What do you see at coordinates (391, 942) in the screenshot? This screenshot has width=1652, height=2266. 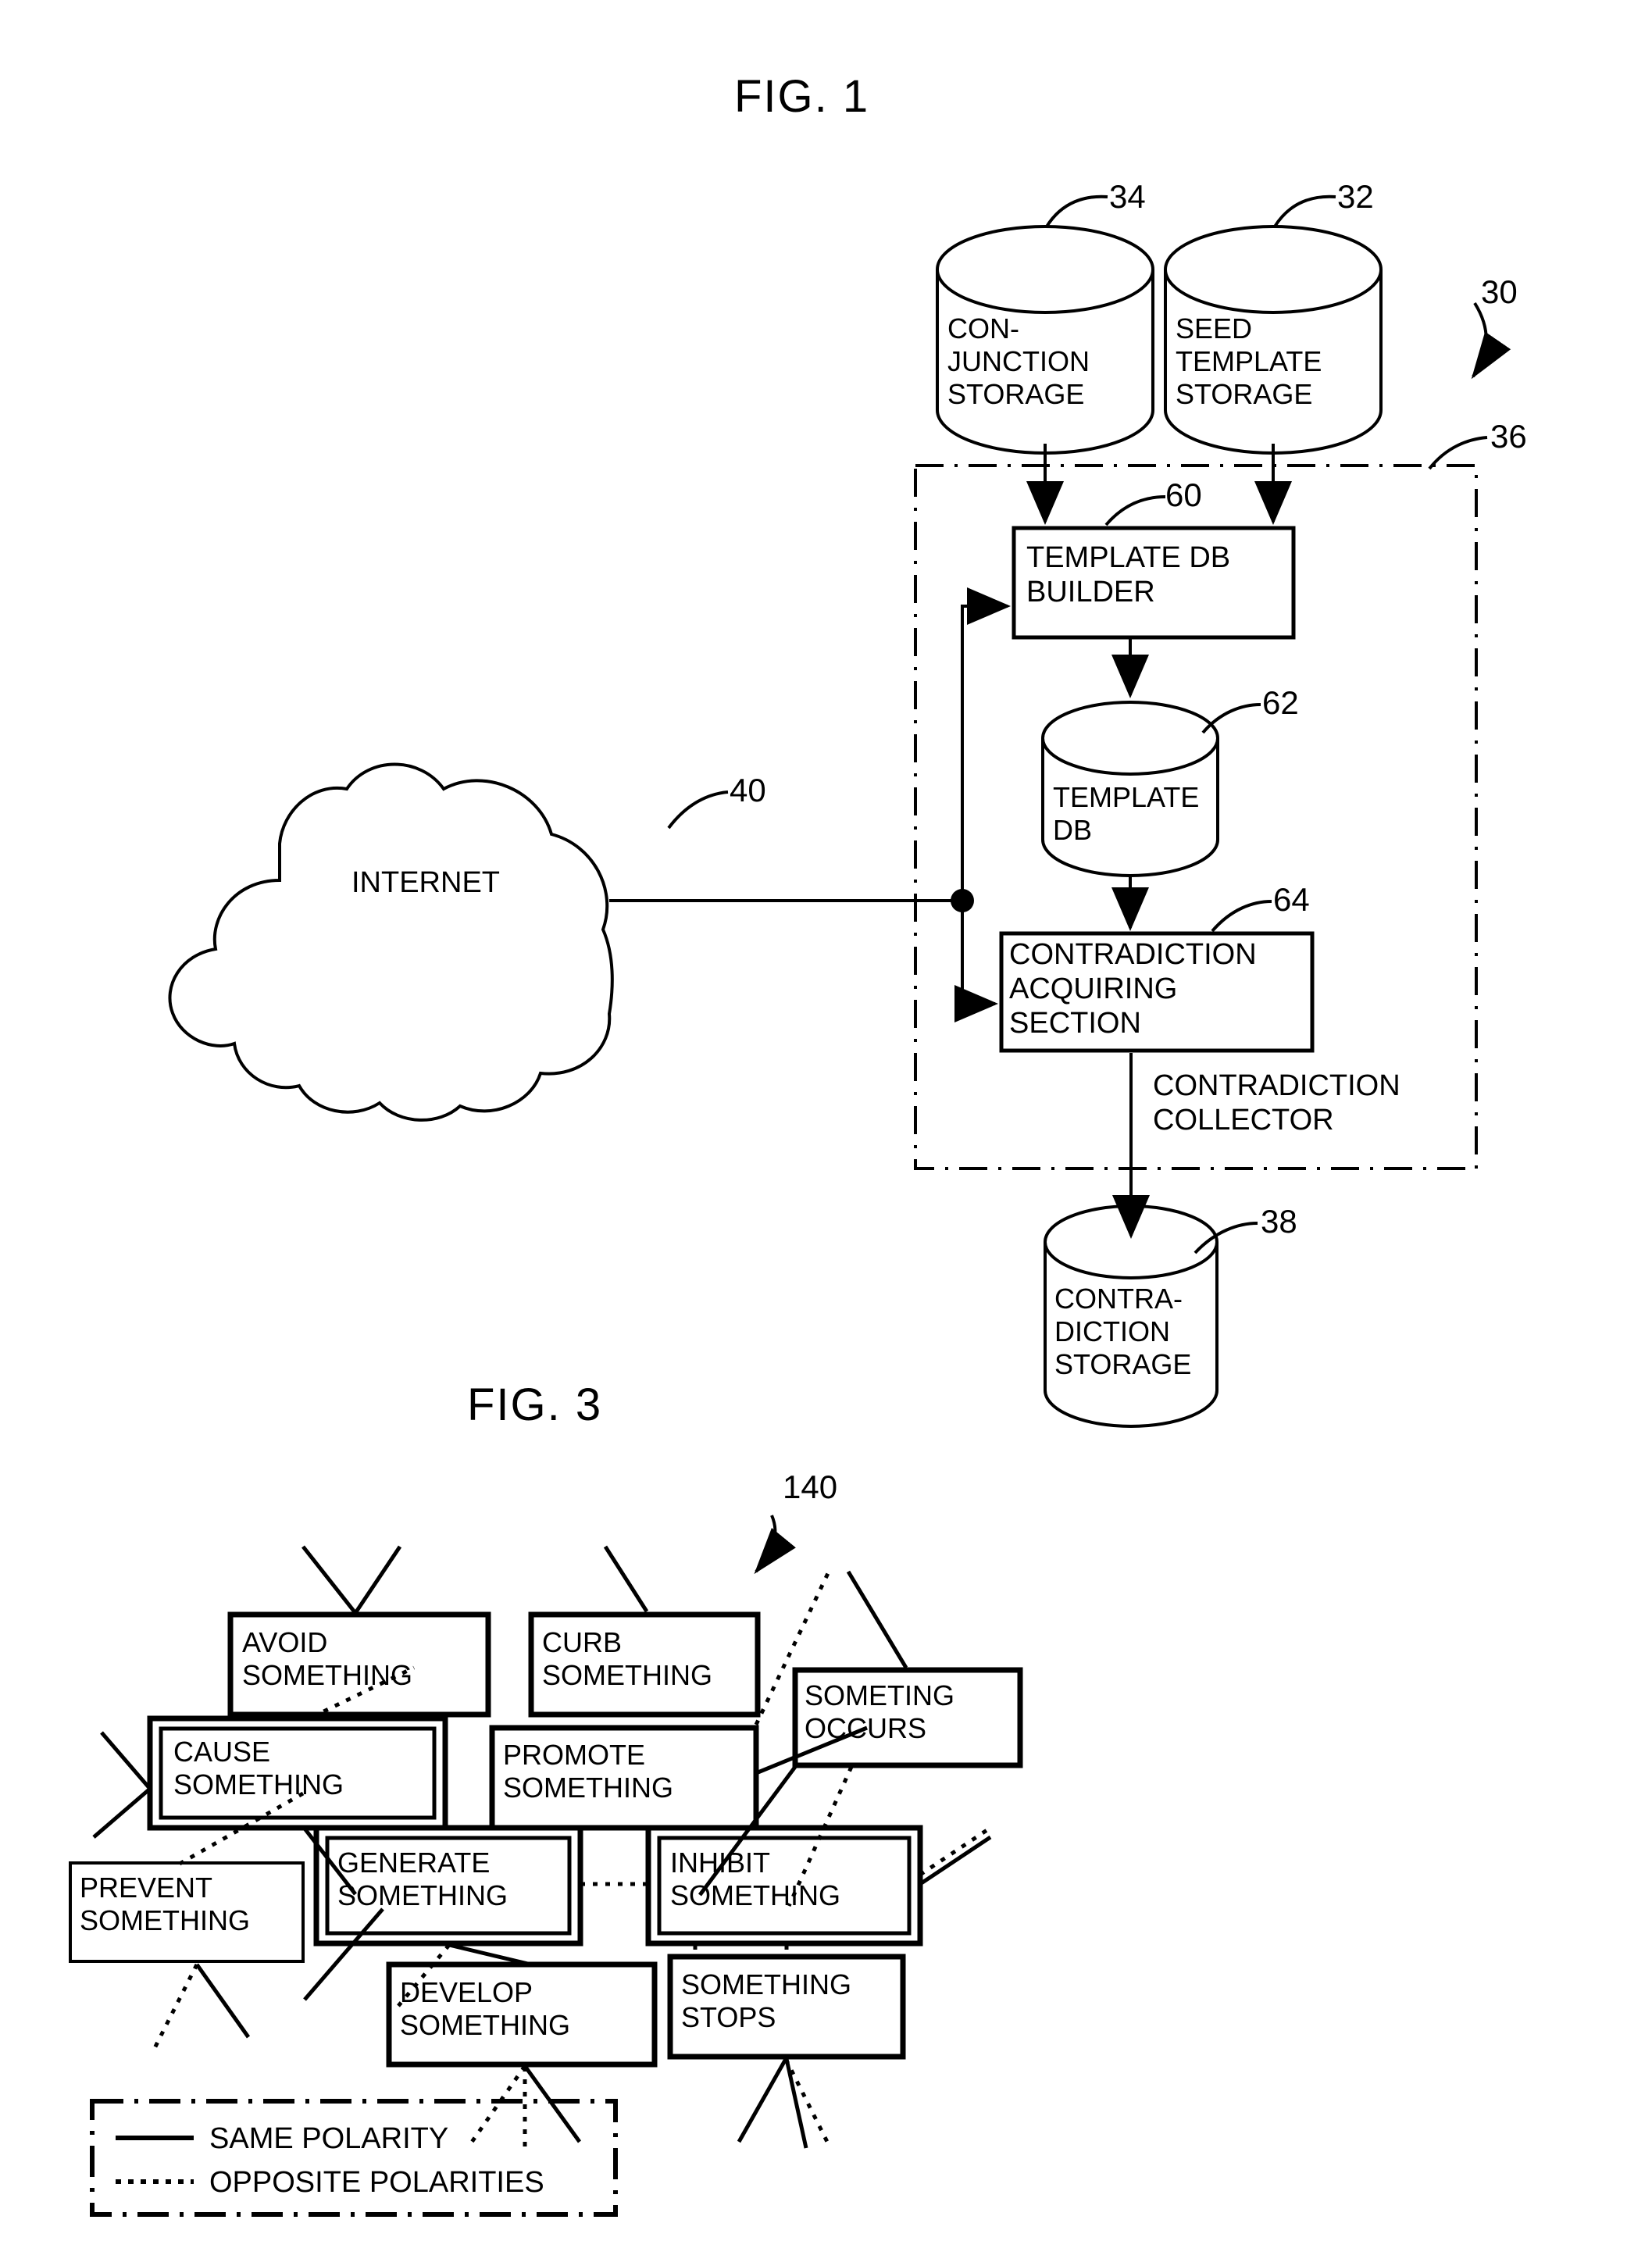 I see `internet-cloud-shape` at bounding box center [391, 942].